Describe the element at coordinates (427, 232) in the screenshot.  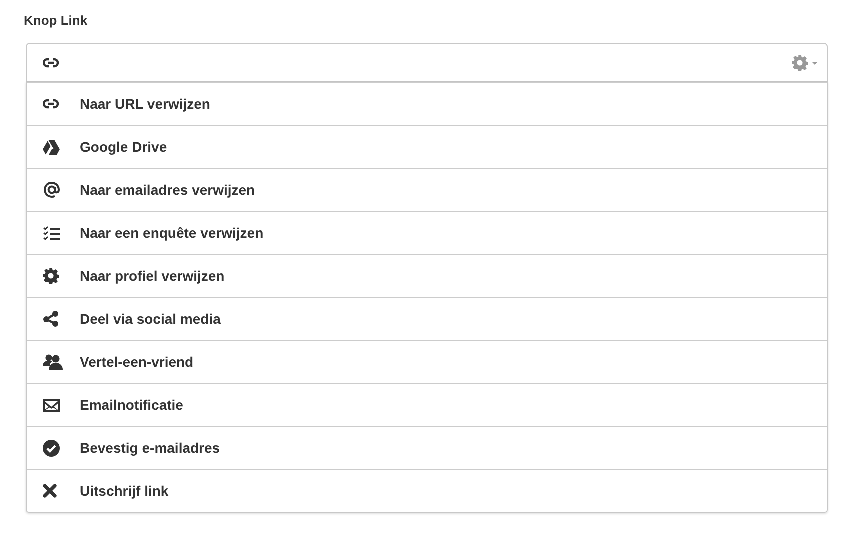
I see `menu-item: Naar een enquête verwijzen` at that location.